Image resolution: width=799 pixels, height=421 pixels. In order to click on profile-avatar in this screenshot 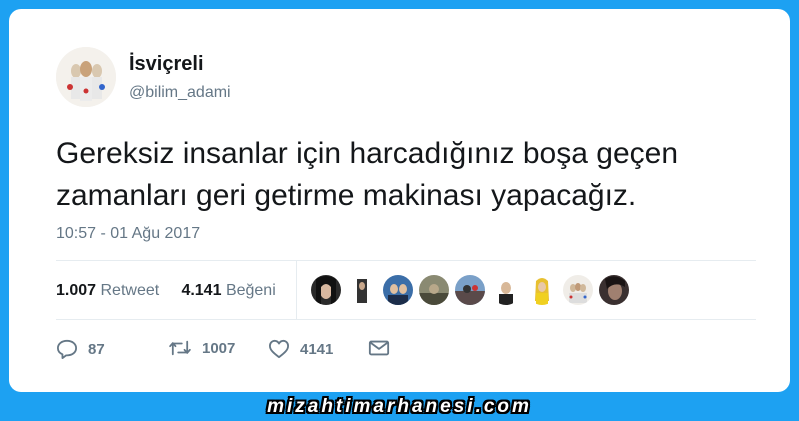, I will do `click(86, 77)`.